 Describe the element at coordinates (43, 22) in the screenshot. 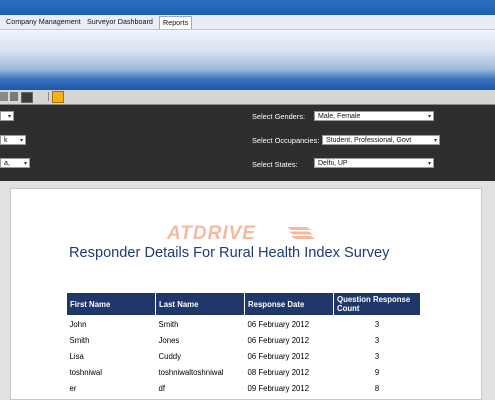

I see `tab-company-management: Company Management` at that location.